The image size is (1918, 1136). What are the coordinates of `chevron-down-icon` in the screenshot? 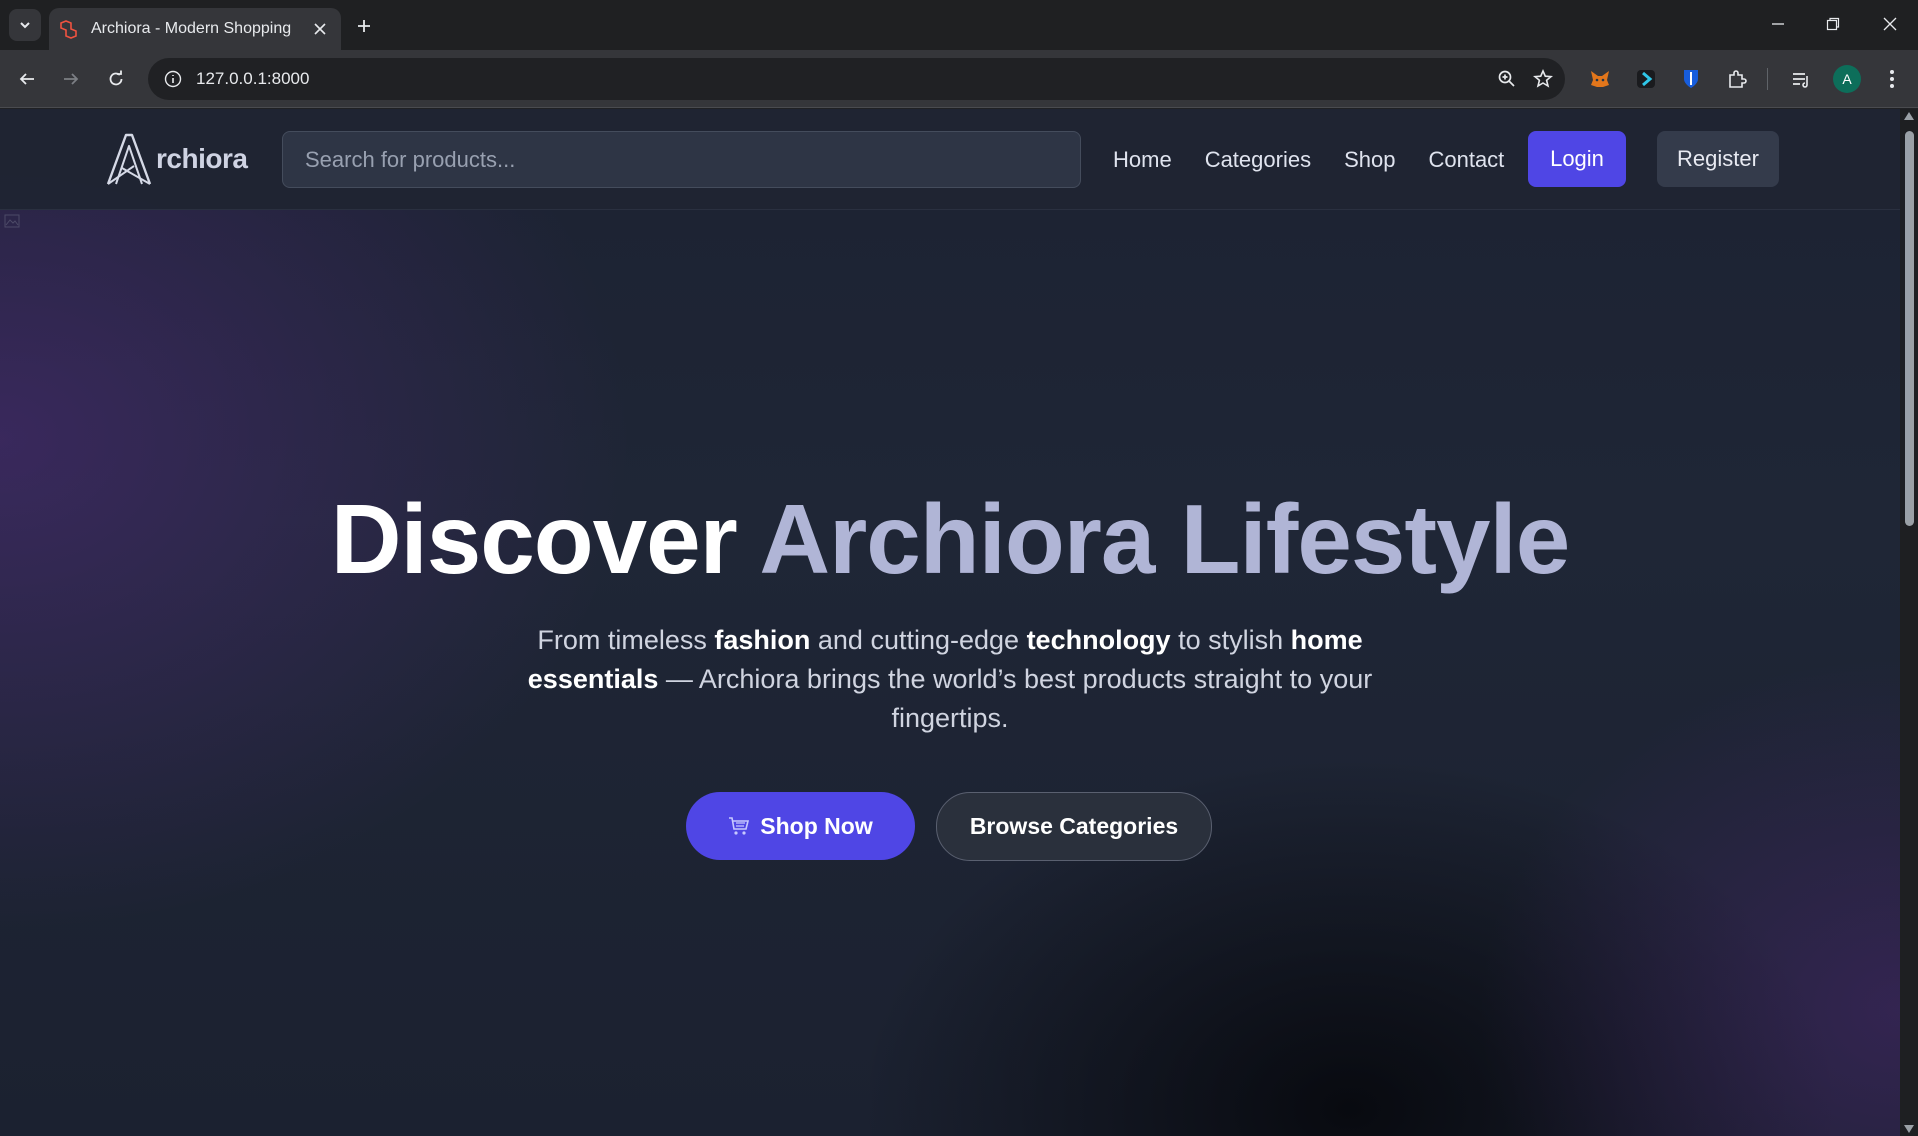 It's located at (25, 25).